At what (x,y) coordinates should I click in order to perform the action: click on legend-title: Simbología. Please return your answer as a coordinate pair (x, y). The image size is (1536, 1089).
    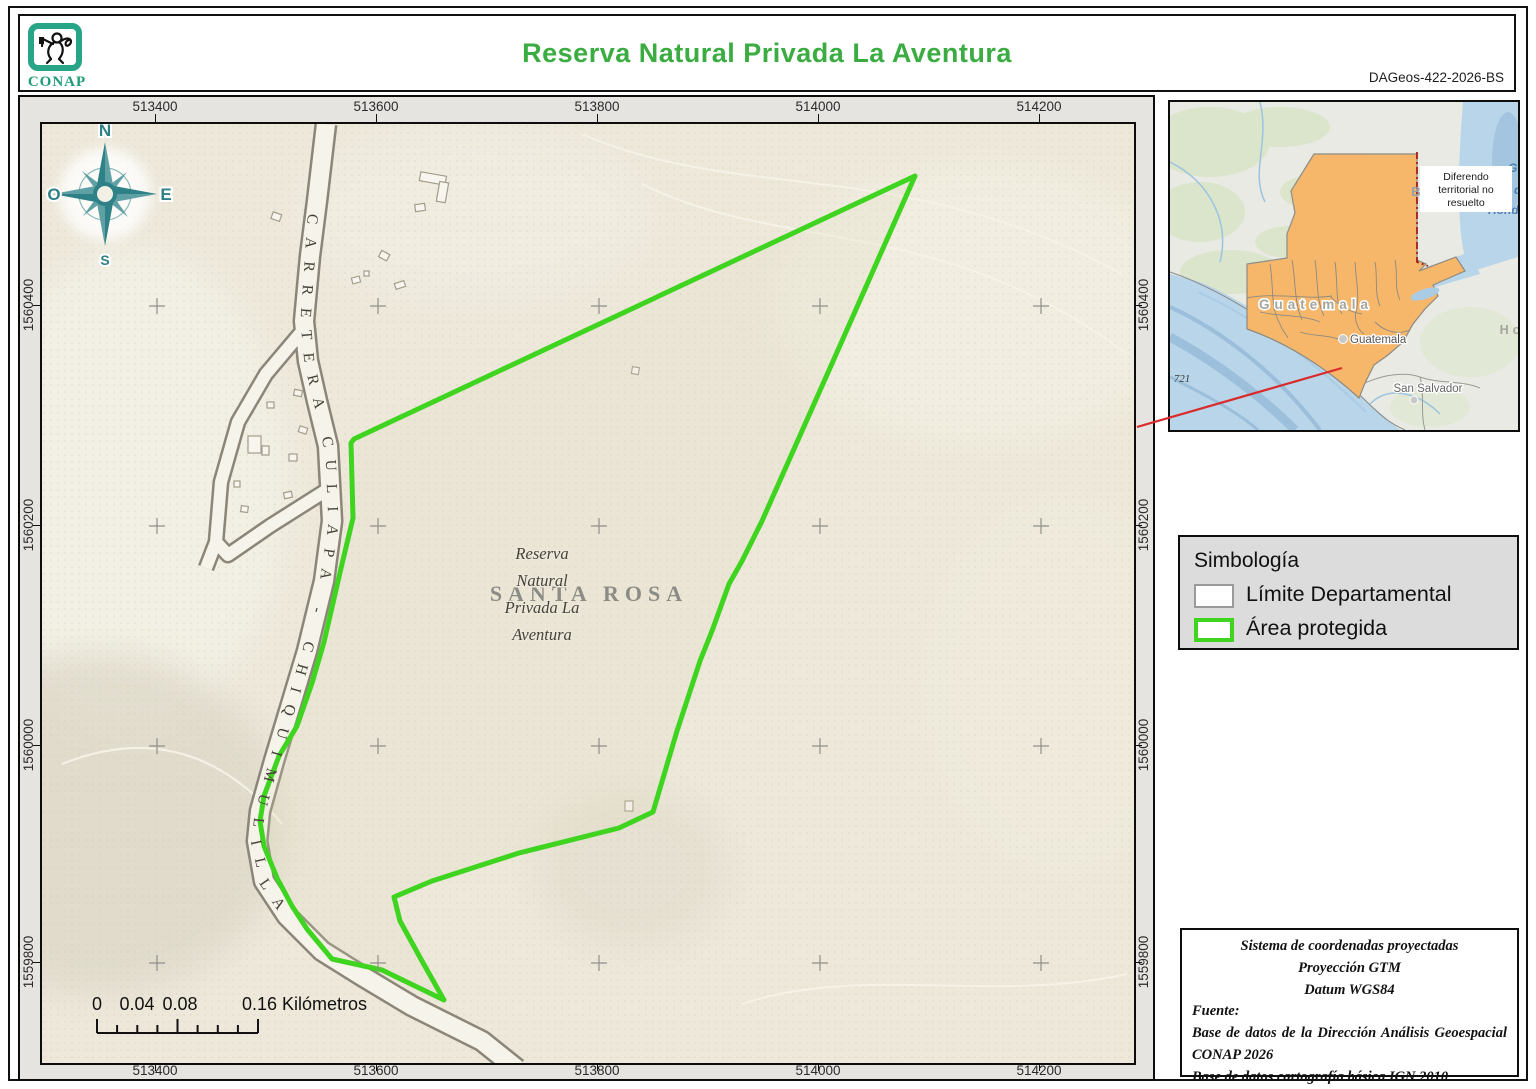
    Looking at the image, I should click on (1247, 560).